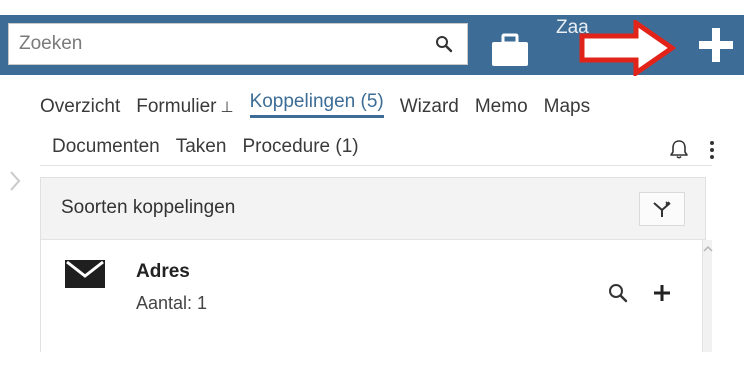 Image resolution: width=744 pixels, height=374 pixels. What do you see at coordinates (85, 274) in the screenshot?
I see `envelope-icon` at bounding box center [85, 274].